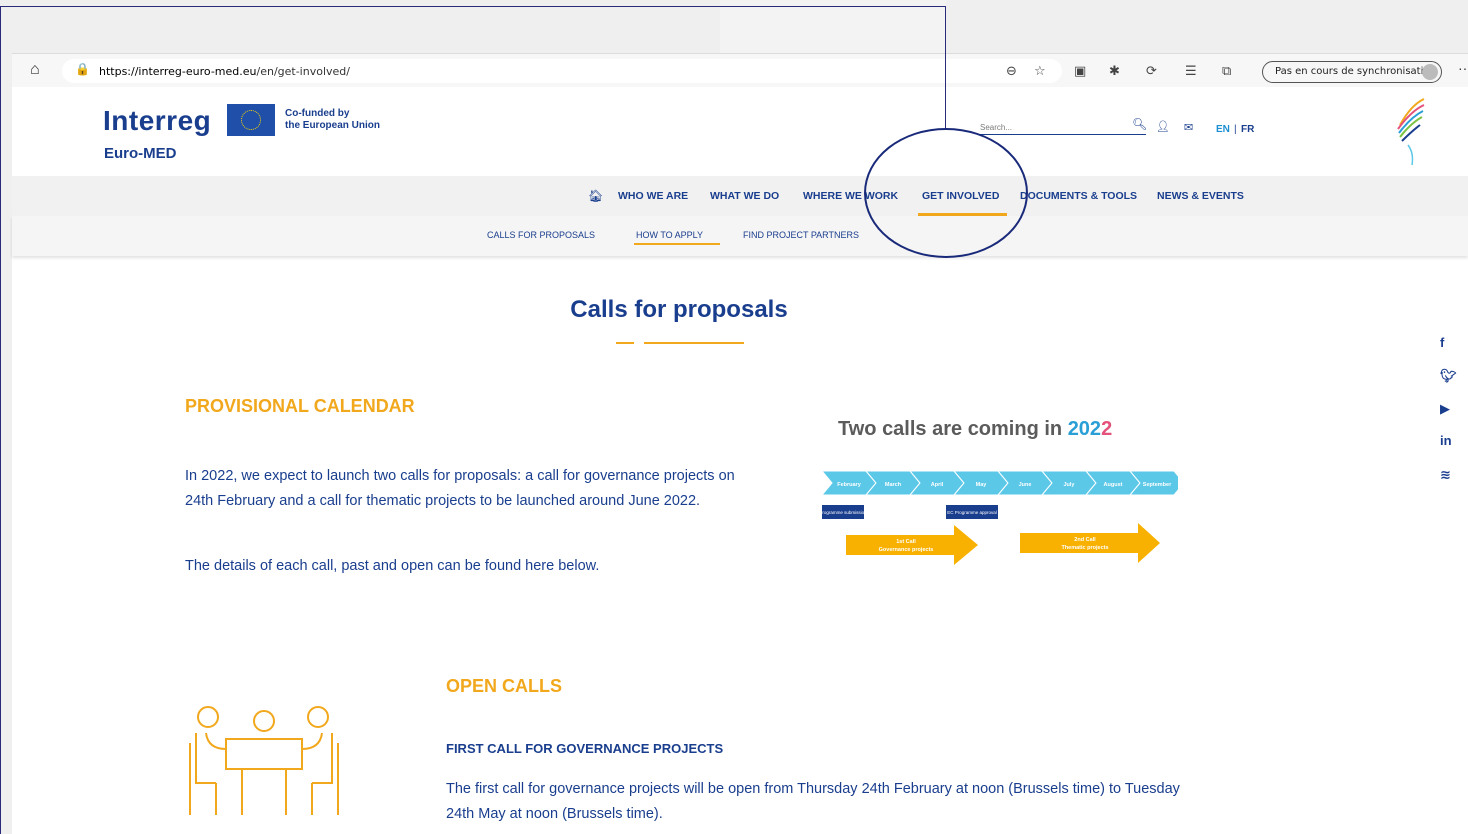 The height and width of the screenshot is (834, 1468). Describe the element at coordinates (332, 125) in the screenshot. I see `cofunded-line2: the European Union` at that location.